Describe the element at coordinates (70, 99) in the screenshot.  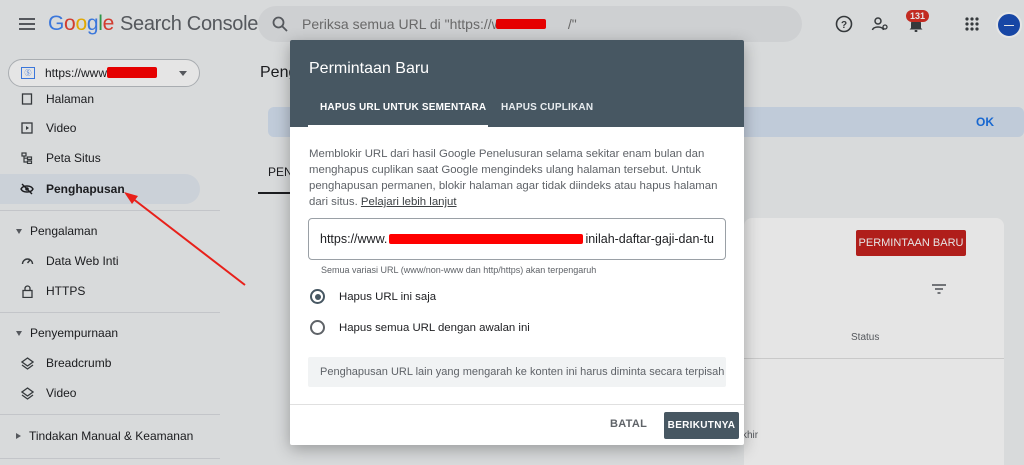
I see `sidebar-item-label: Halaman` at that location.